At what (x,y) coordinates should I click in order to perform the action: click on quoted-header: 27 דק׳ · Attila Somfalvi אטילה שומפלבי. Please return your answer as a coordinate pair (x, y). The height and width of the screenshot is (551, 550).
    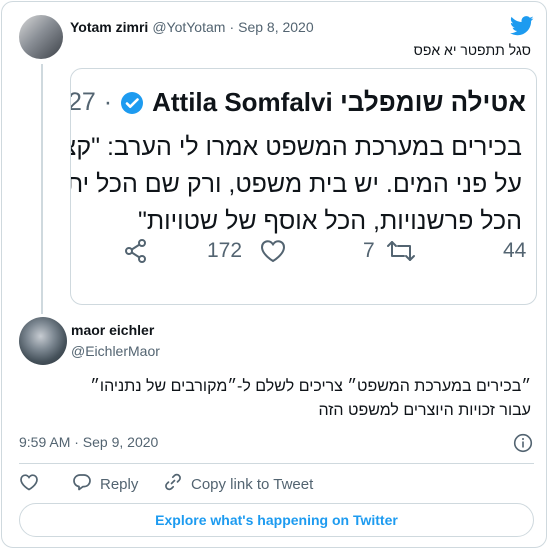
    Looking at the image, I should click on (298, 102).